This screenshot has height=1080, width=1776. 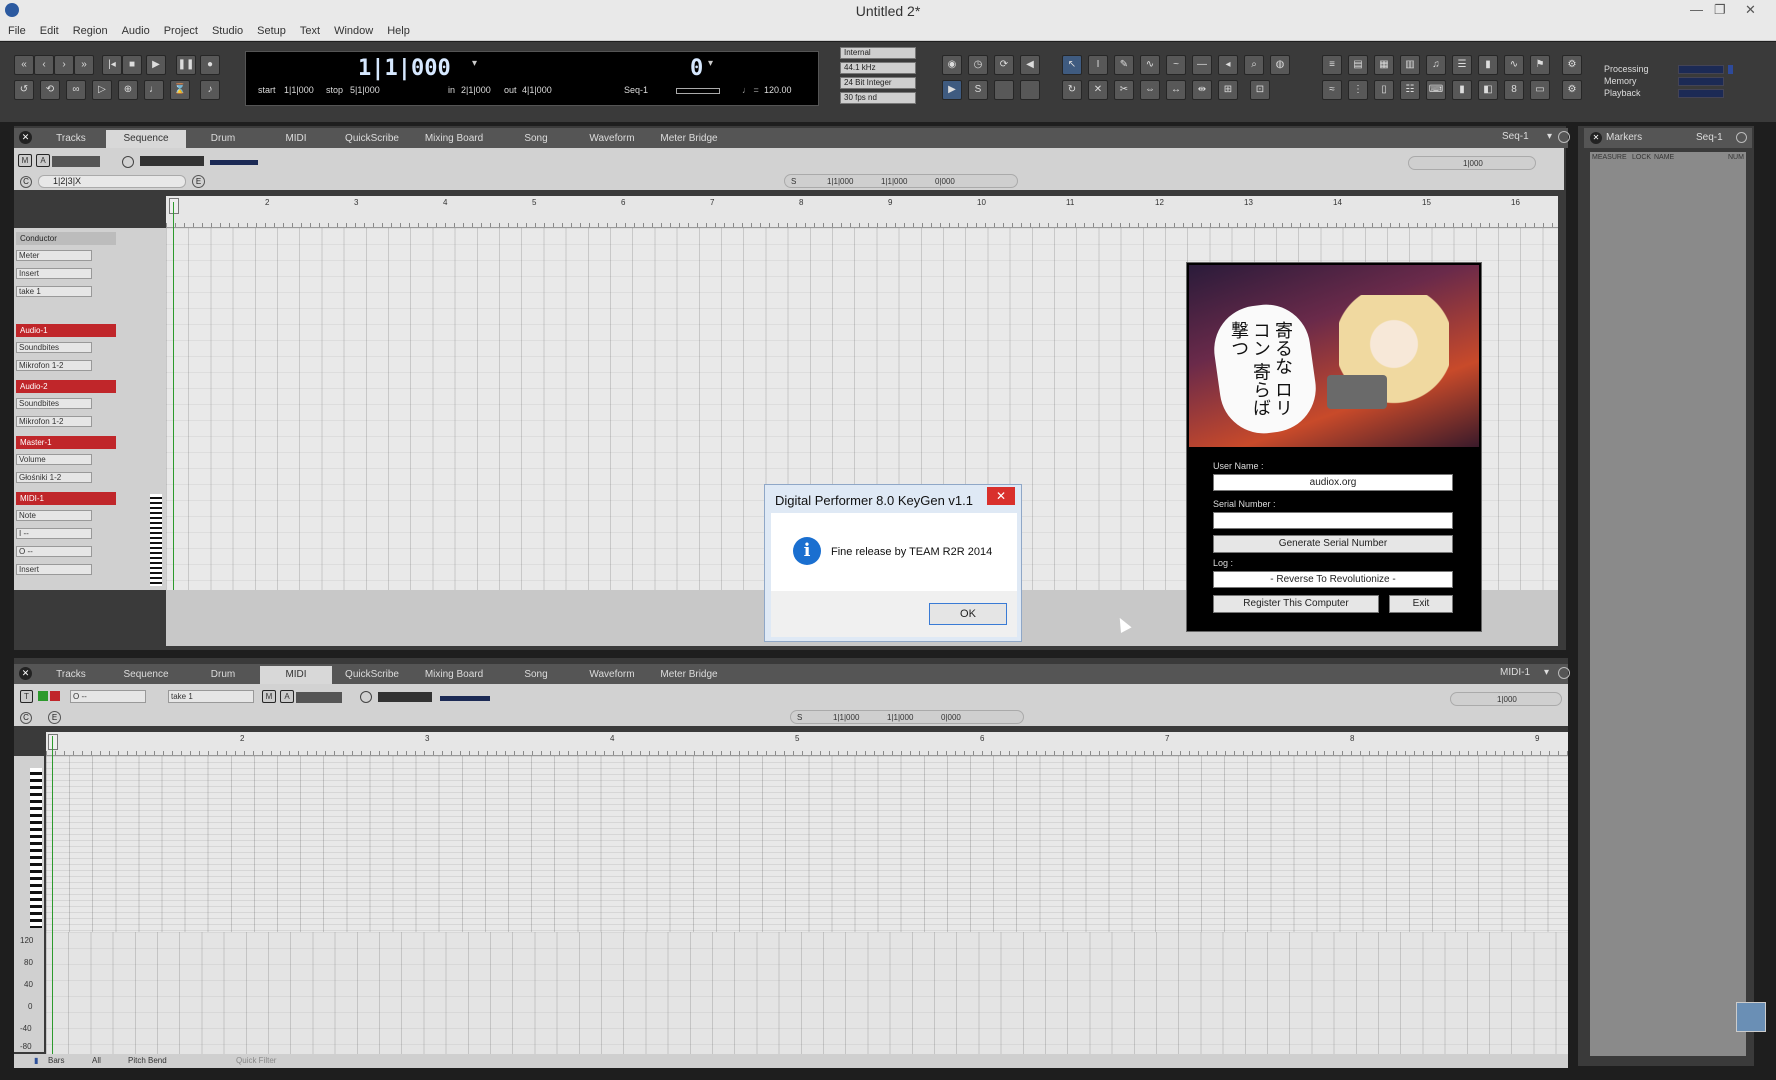 I want to click on midi-level-slider, so click(x=405, y=697).